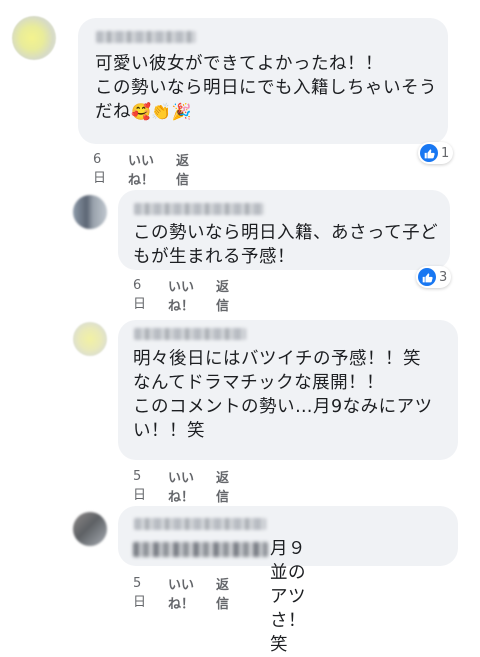 The height and width of the screenshot is (657, 480). I want to click on reaction-count: 1, so click(445, 153).